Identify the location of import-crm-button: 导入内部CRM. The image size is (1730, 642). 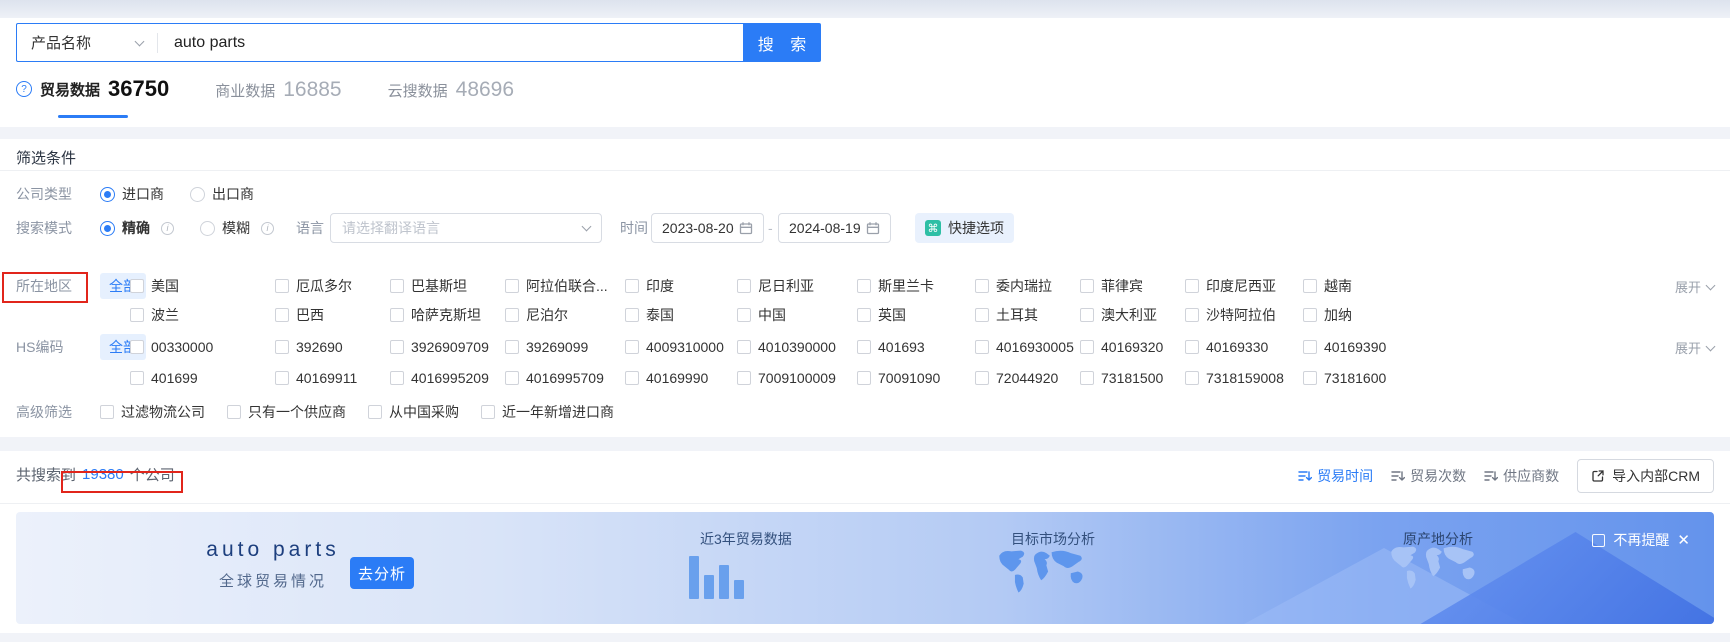
(1645, 476).